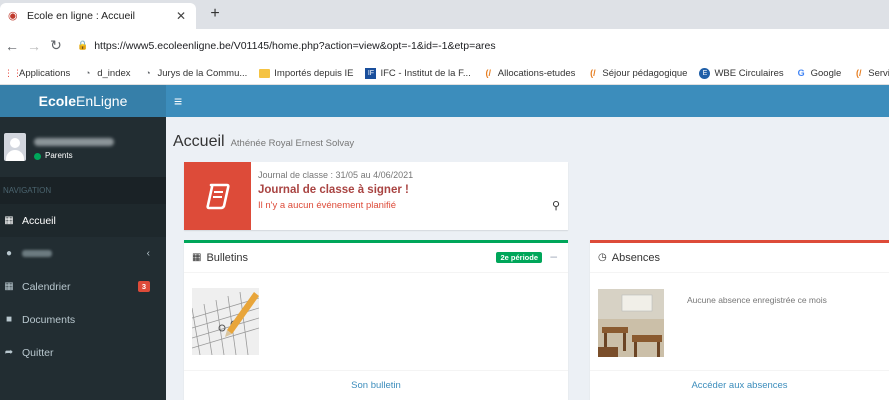  What do you see at coordinates (13, 16) in the screenshot?
I see `school-favicon-icon: ◉` at bounding box center [13, 16].